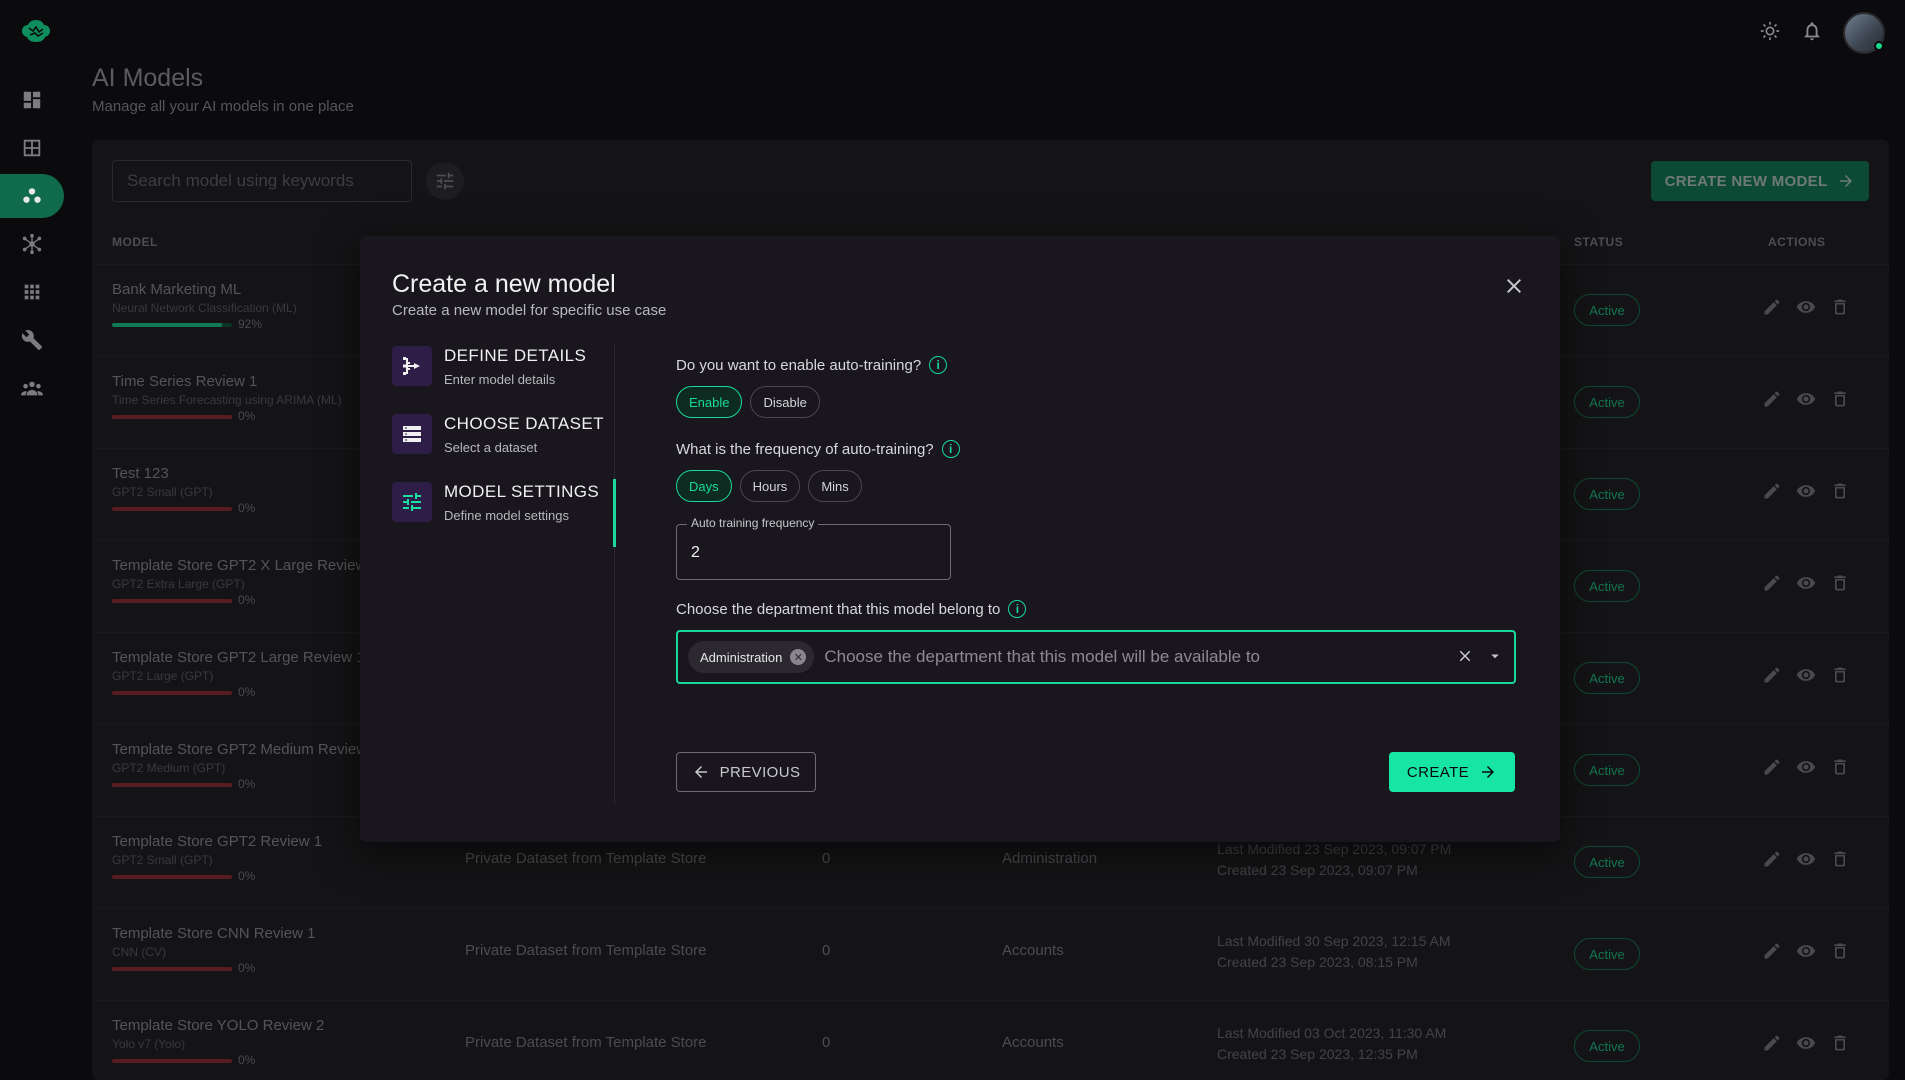 This screenshot has height=1080, width=1905. I want to click on chip-remove-icon: ✕, so click(798, 657).